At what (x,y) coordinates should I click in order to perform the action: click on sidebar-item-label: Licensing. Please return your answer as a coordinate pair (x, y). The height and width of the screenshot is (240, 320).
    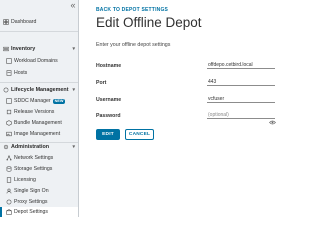
    Looking at the image, I should click on (25, 180).